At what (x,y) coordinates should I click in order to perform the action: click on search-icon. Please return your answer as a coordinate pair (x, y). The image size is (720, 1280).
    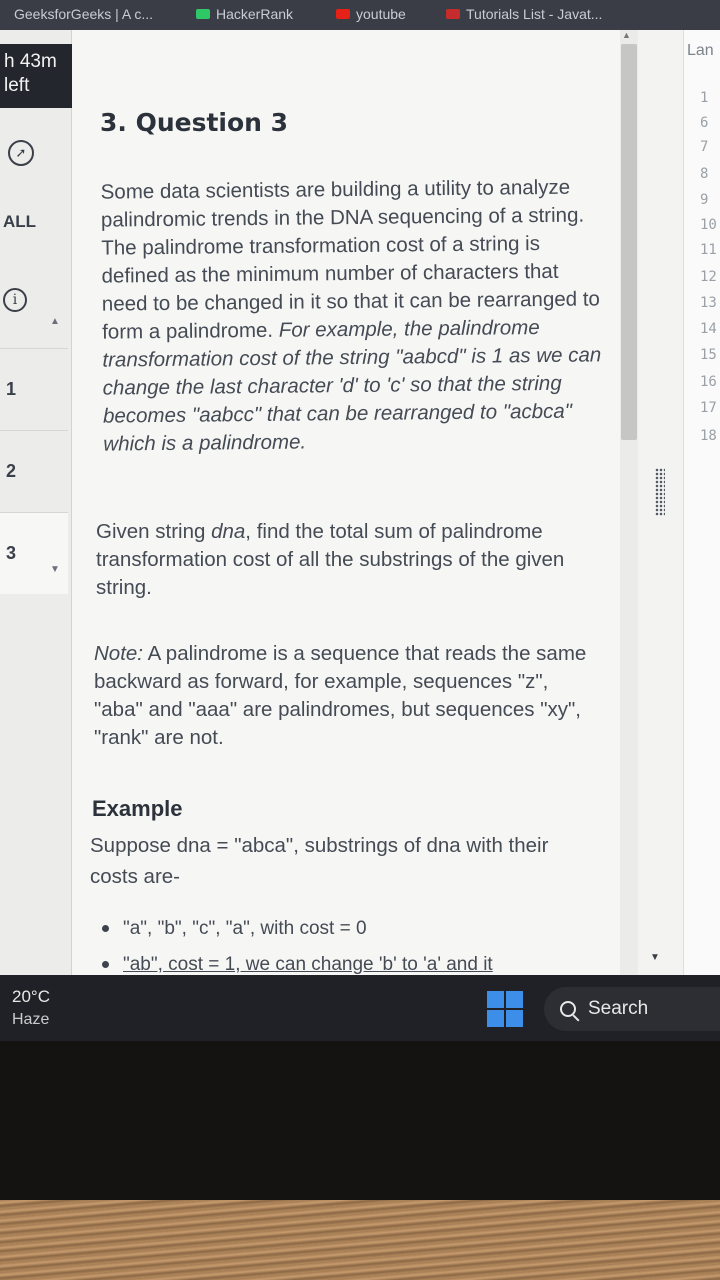
    Looking at the image, I should click on (568, 1009).